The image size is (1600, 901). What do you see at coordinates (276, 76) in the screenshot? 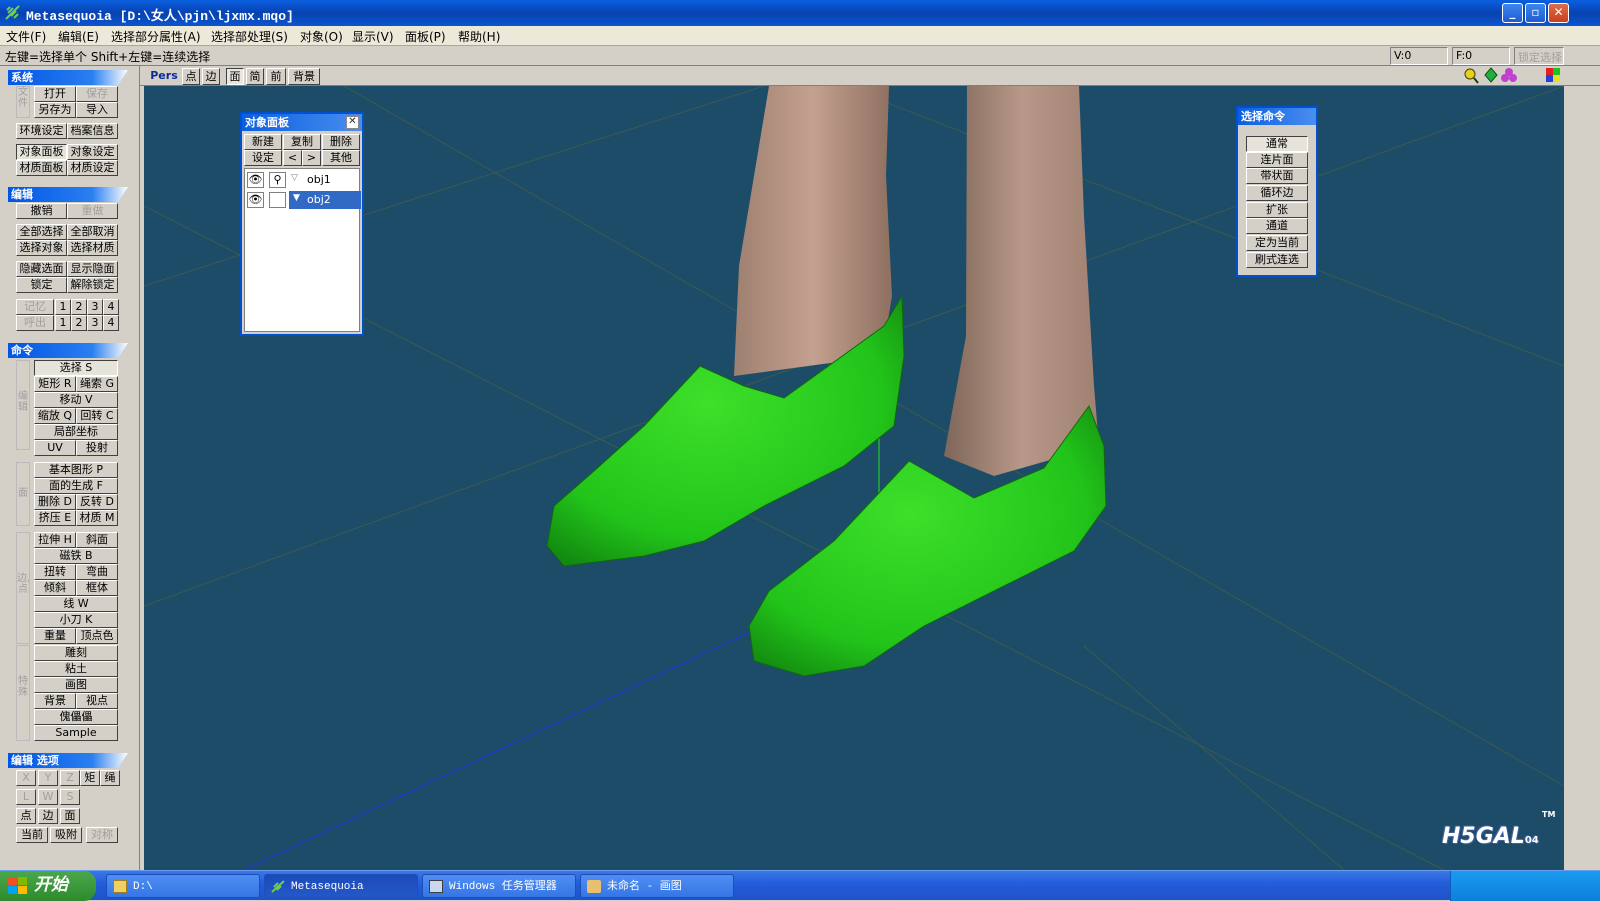
I see `front-view-toggle: 前` at bounding box center [276, 76].